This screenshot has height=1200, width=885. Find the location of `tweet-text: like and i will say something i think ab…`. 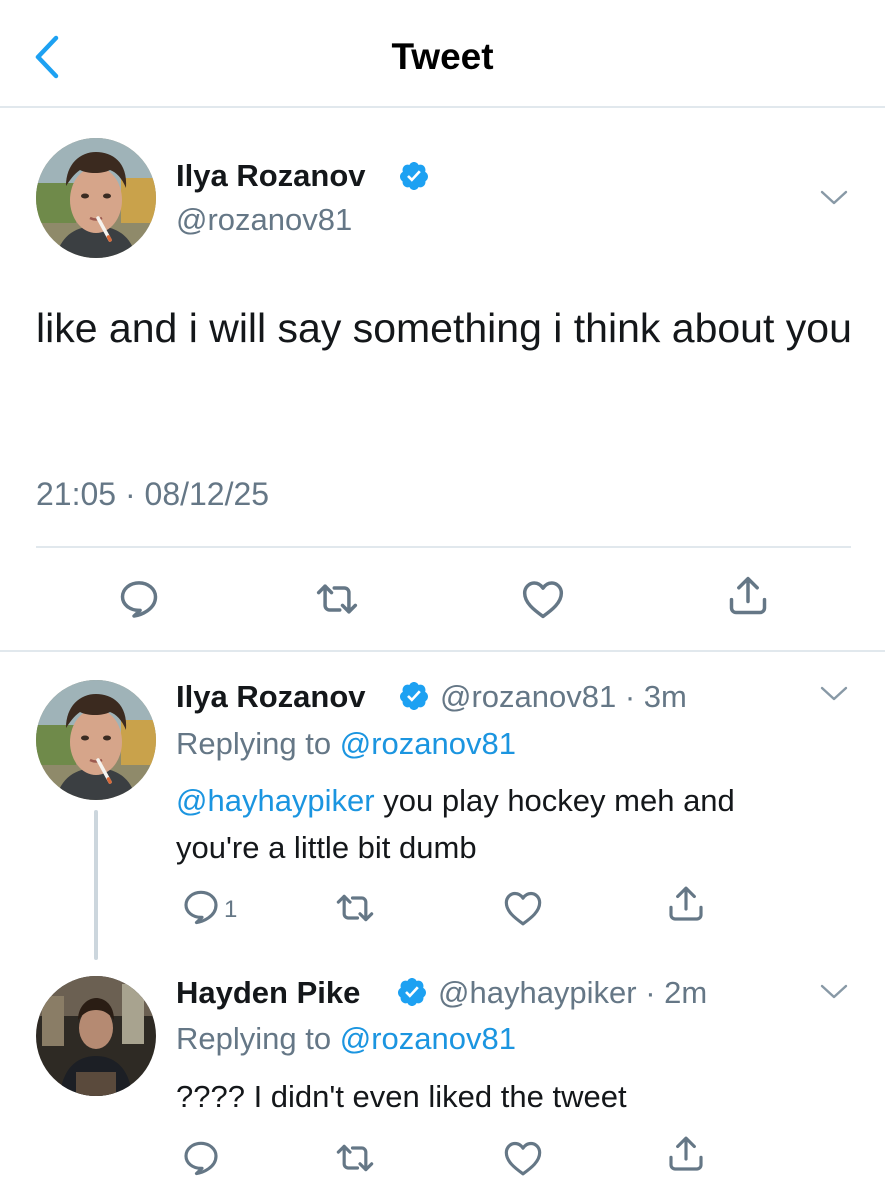

tweet-text: like and i will say something i think ab… is located at coordinates (444, 328).